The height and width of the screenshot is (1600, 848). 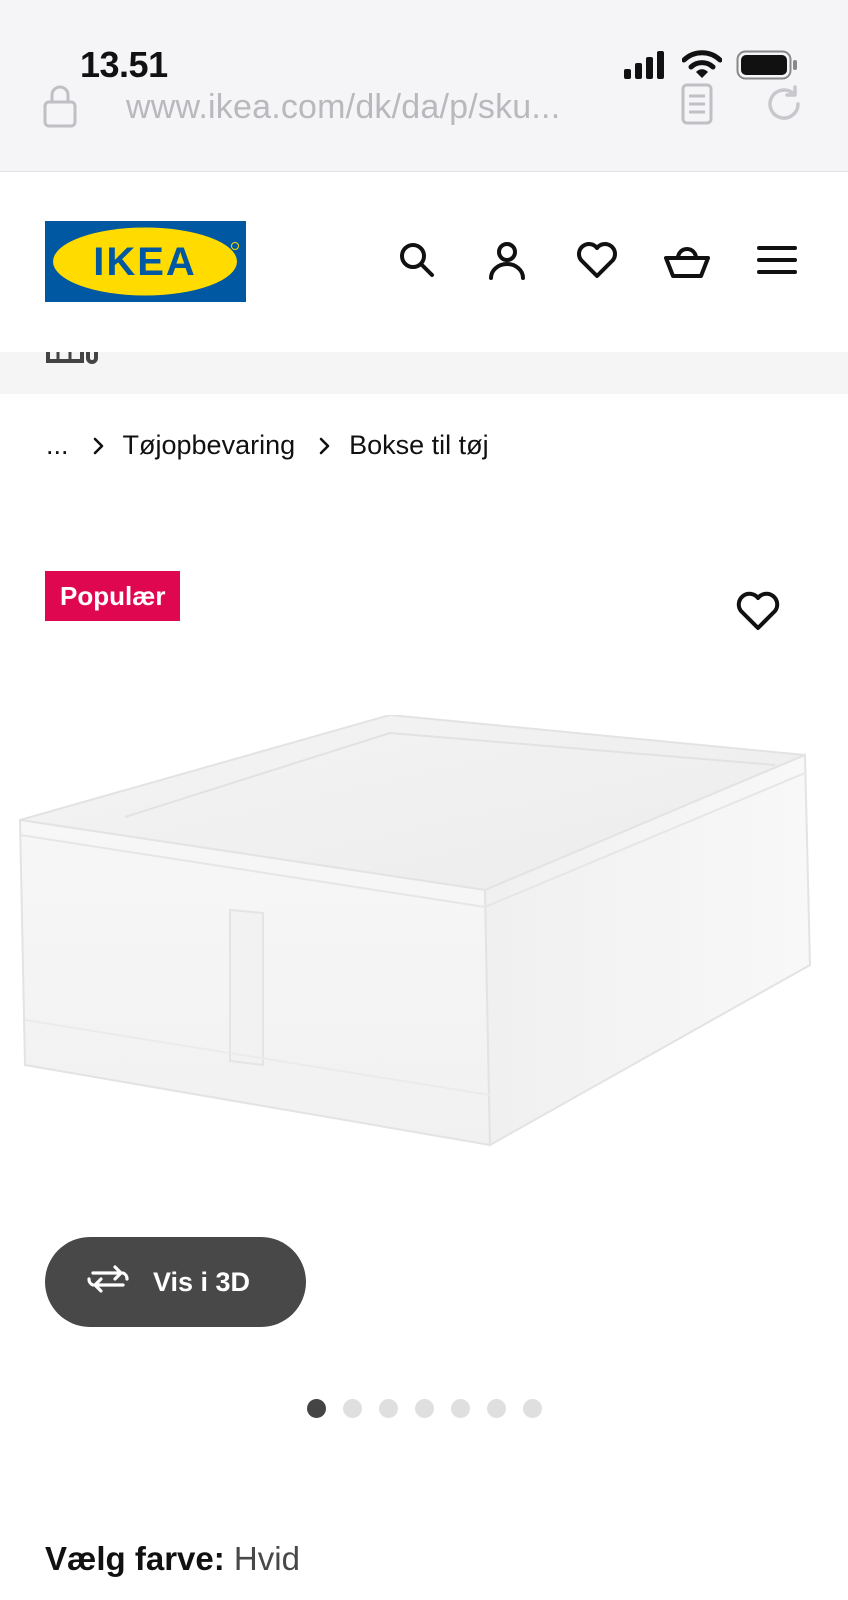 I want to click on image-carousel-dots, so click(x=424, y=1408).